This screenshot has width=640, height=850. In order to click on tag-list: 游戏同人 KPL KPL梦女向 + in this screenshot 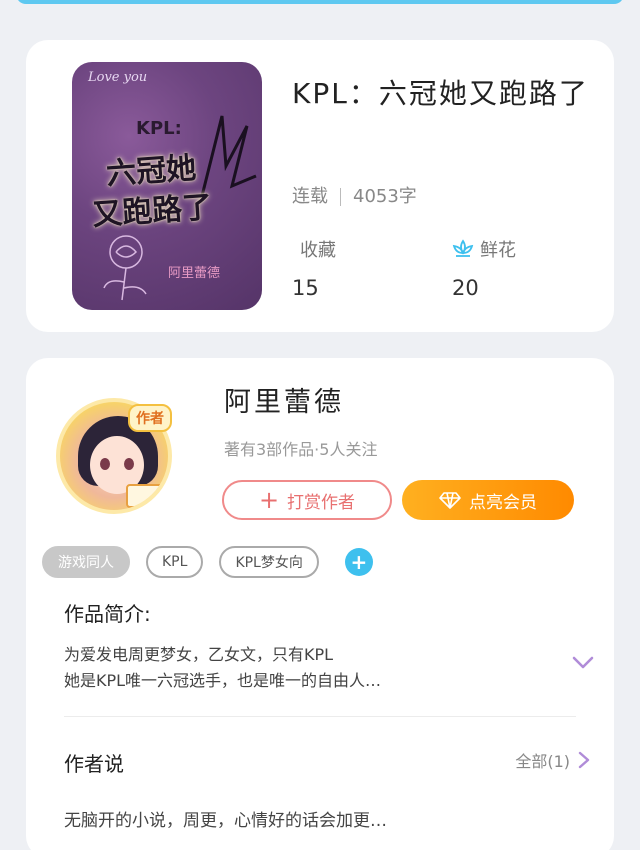, I will do `click(207, 562)`.